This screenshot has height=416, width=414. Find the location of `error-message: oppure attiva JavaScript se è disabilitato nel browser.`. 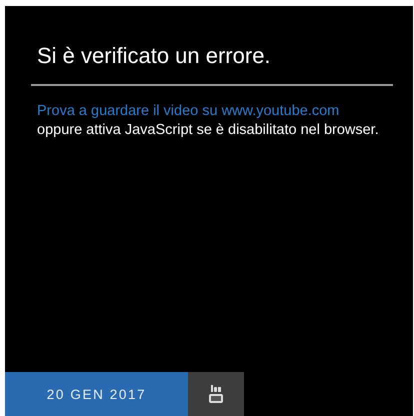

error-message: oppure attiva JavaScript se è disabilitato nel browser. is located at coordinates (208, 130).